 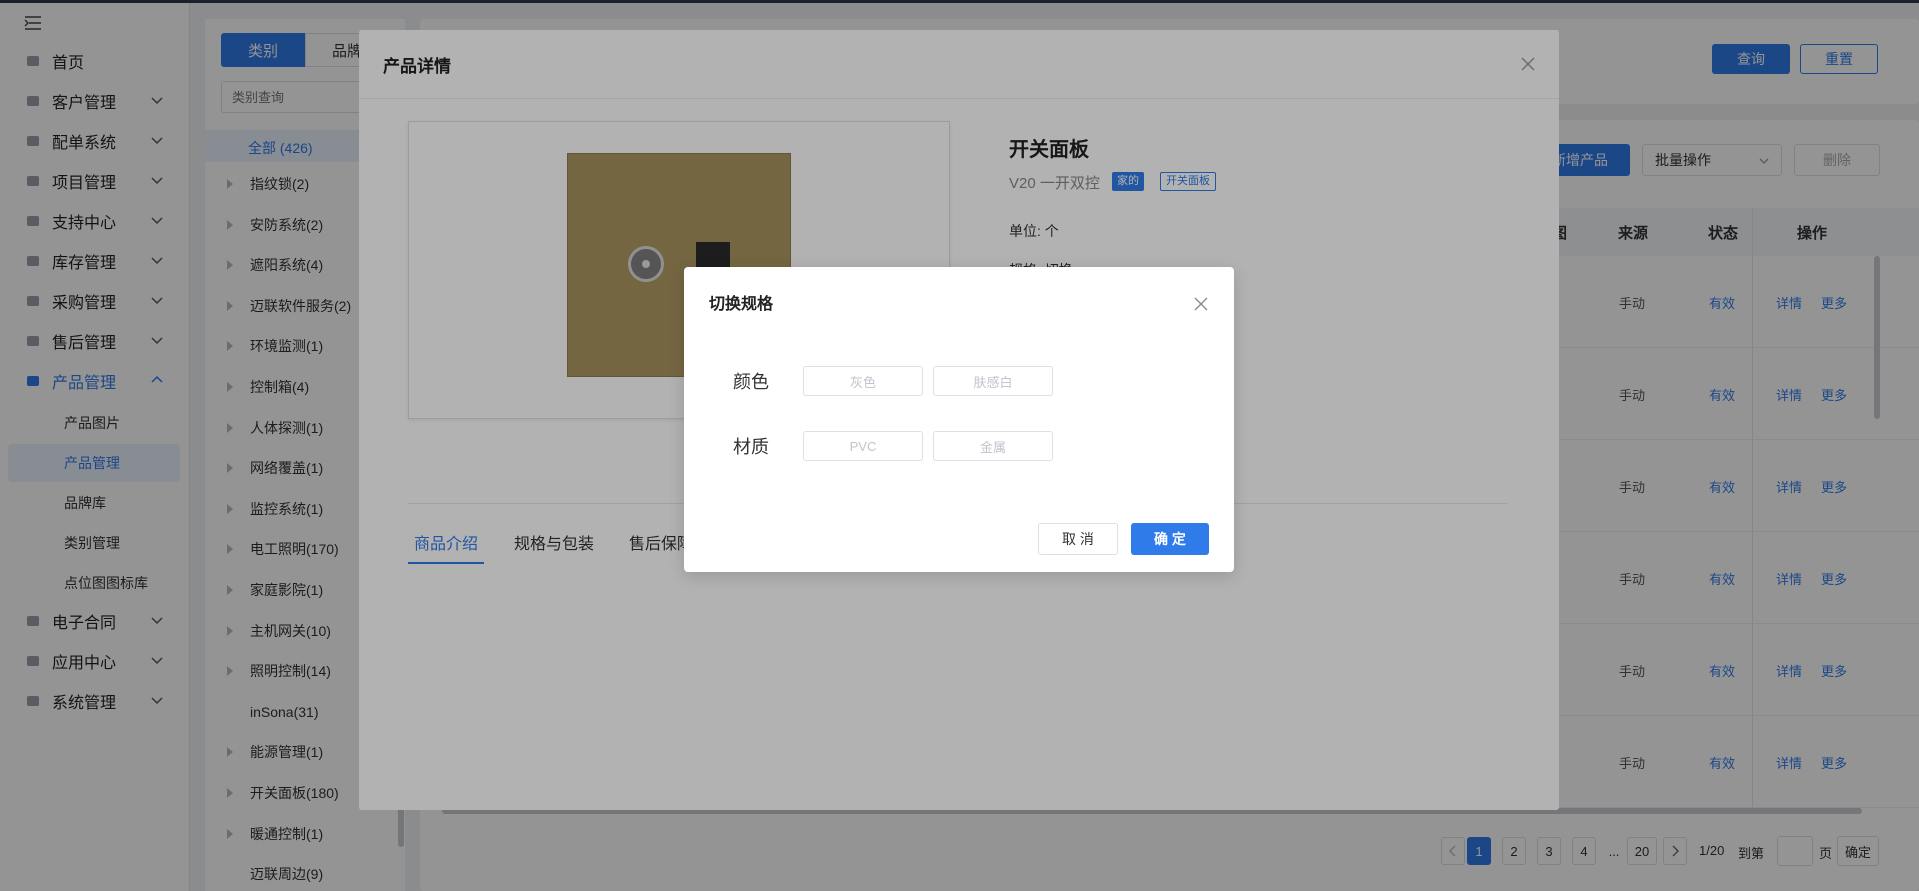 I want to click on close-icon, so click(x=1201, y=304).